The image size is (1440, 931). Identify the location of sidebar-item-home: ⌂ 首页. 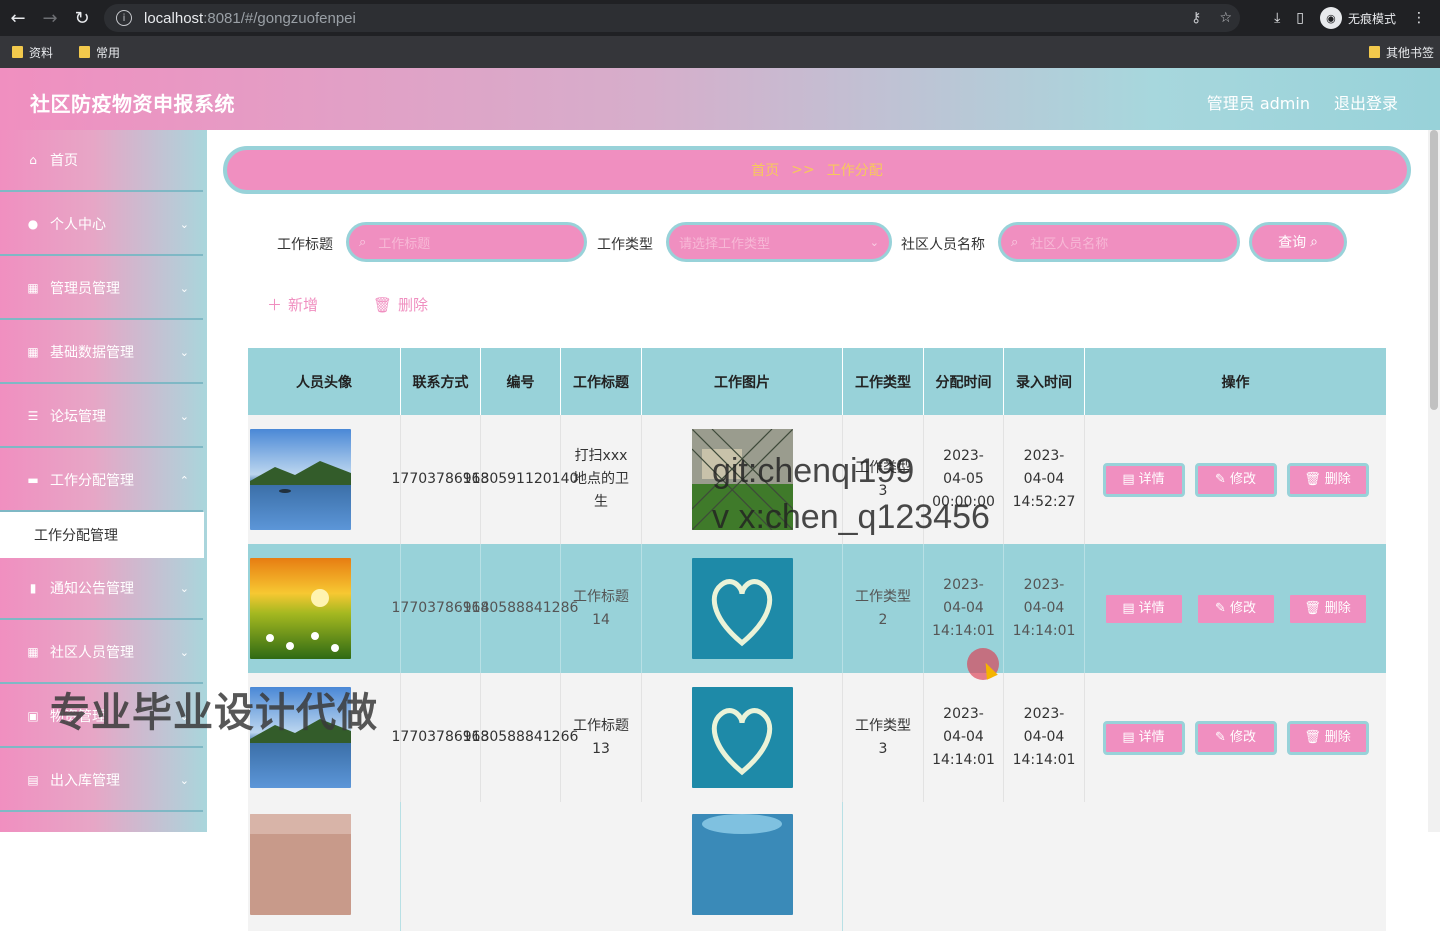
(101, 161).